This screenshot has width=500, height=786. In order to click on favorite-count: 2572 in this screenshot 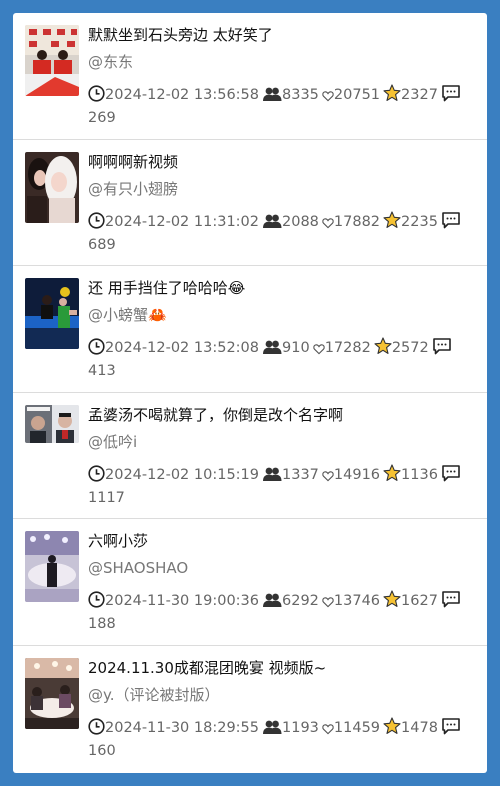, I will do `click(410, 348)`.